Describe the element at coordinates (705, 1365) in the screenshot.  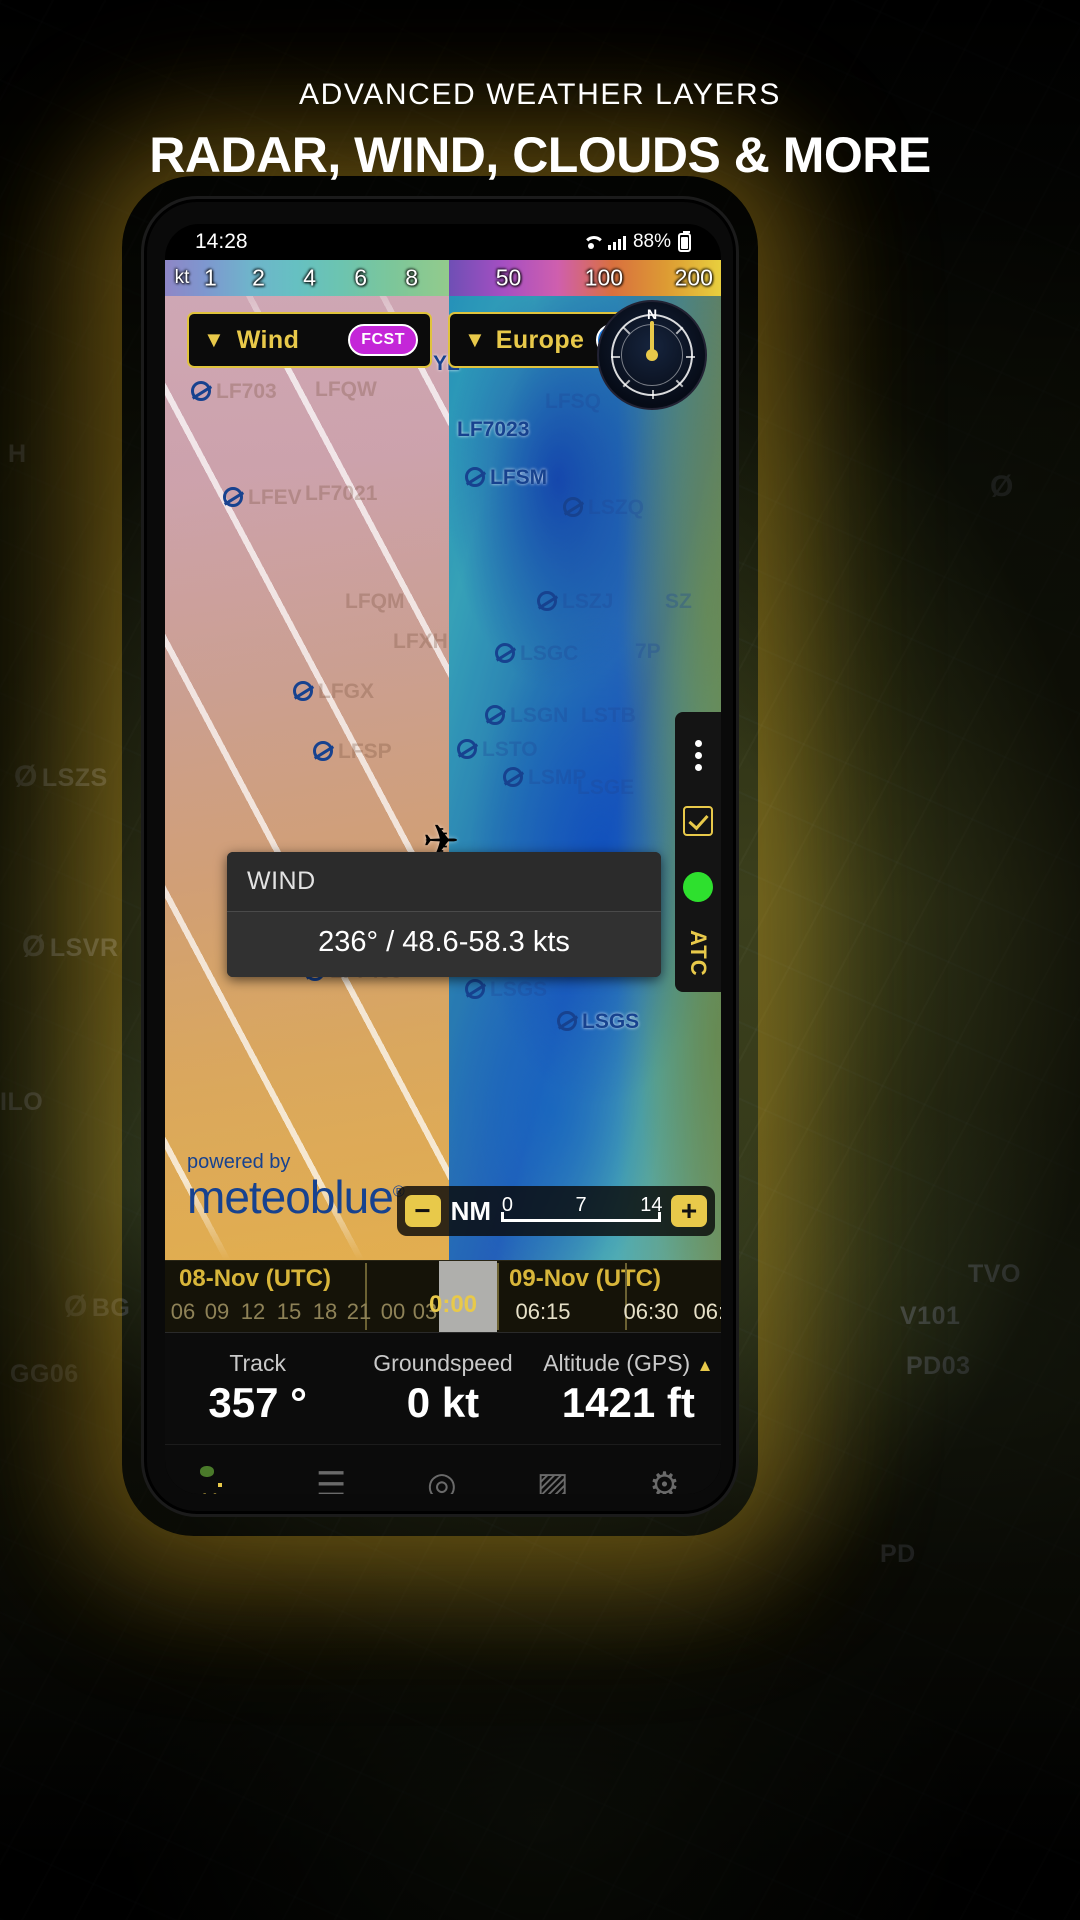
I see `trend-up-icon: ▲` at that location.